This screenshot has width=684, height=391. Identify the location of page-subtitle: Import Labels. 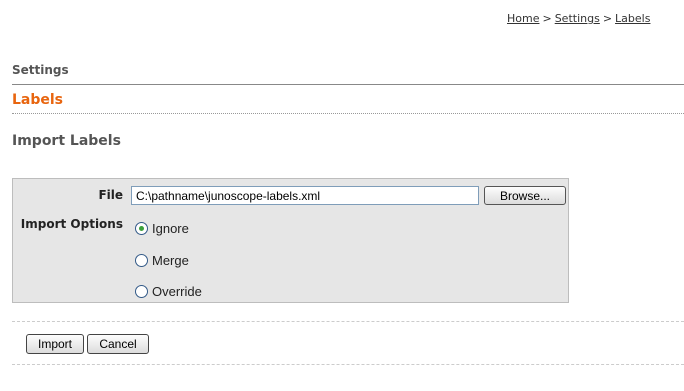
(66, 141).